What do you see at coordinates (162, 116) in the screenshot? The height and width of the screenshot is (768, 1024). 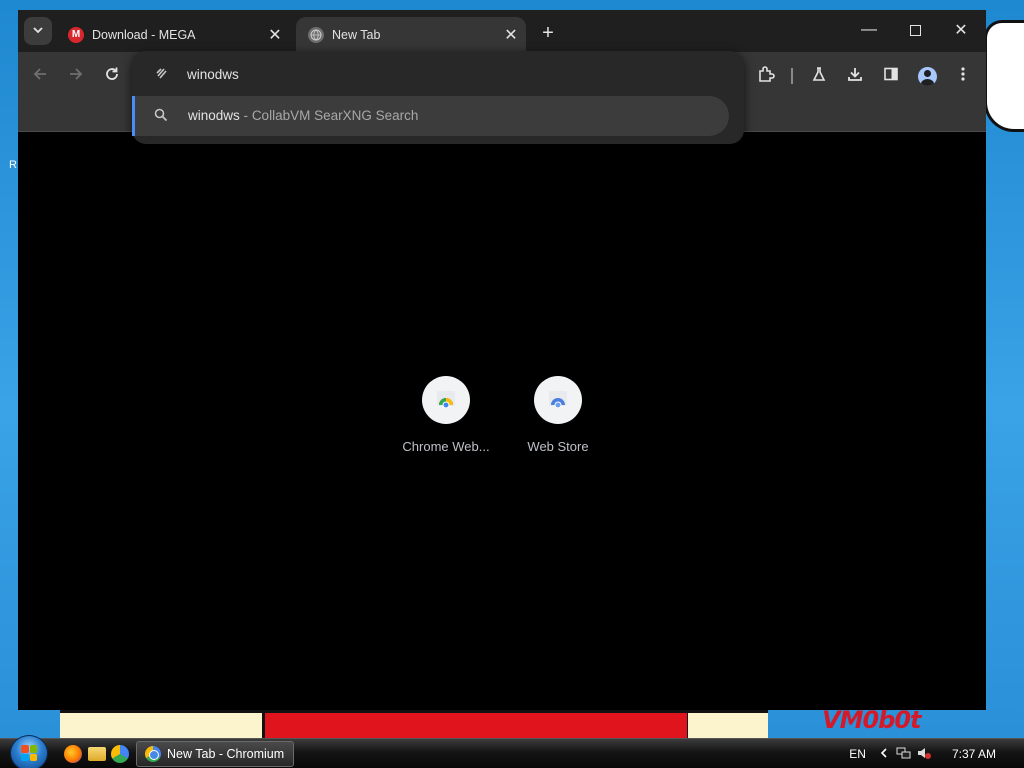 I see `search-icon` at bounding box center [162, 116].